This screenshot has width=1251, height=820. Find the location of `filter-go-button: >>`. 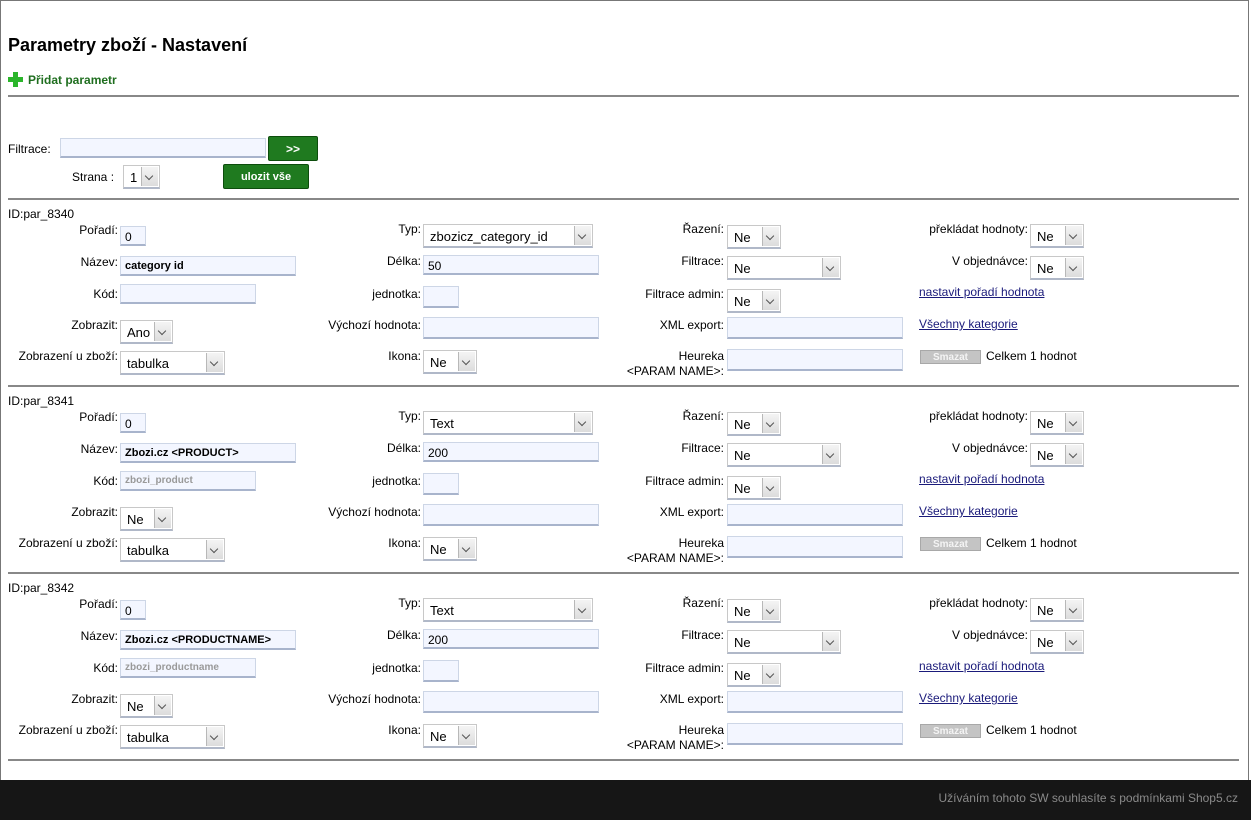

filter-go-button: >> is located at coordinates (293, 148).